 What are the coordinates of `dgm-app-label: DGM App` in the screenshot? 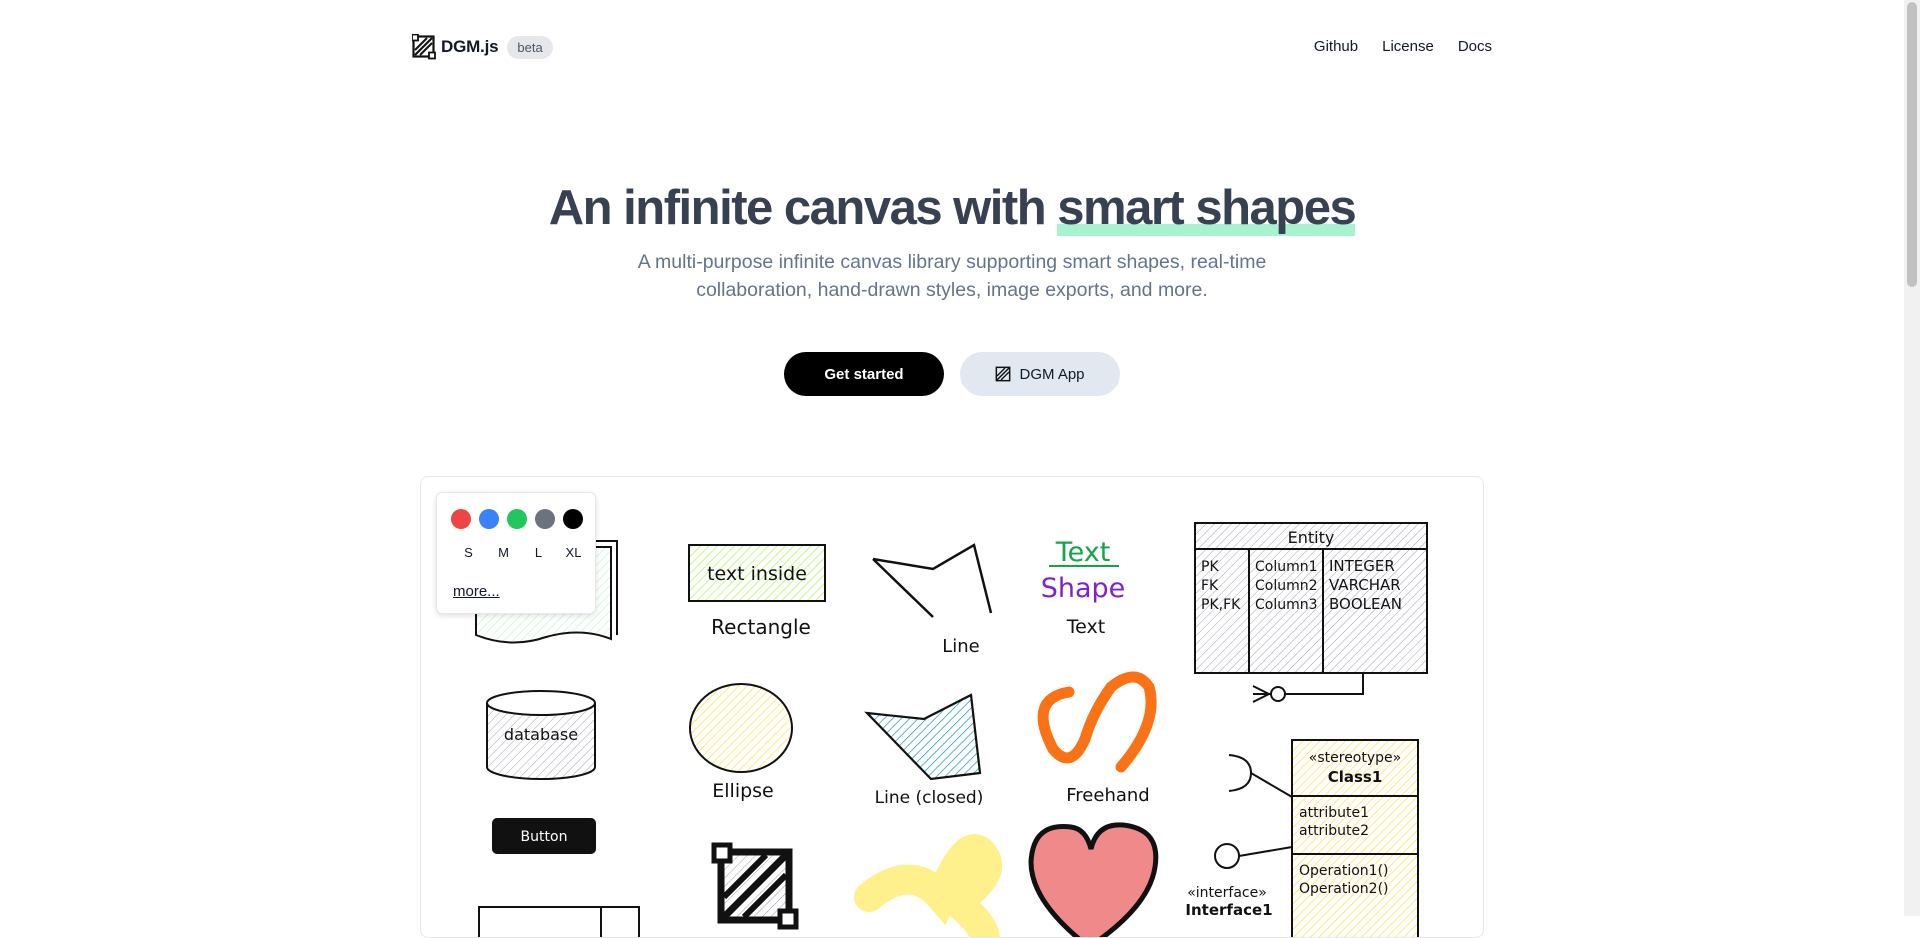 It's located at (1052, 374).